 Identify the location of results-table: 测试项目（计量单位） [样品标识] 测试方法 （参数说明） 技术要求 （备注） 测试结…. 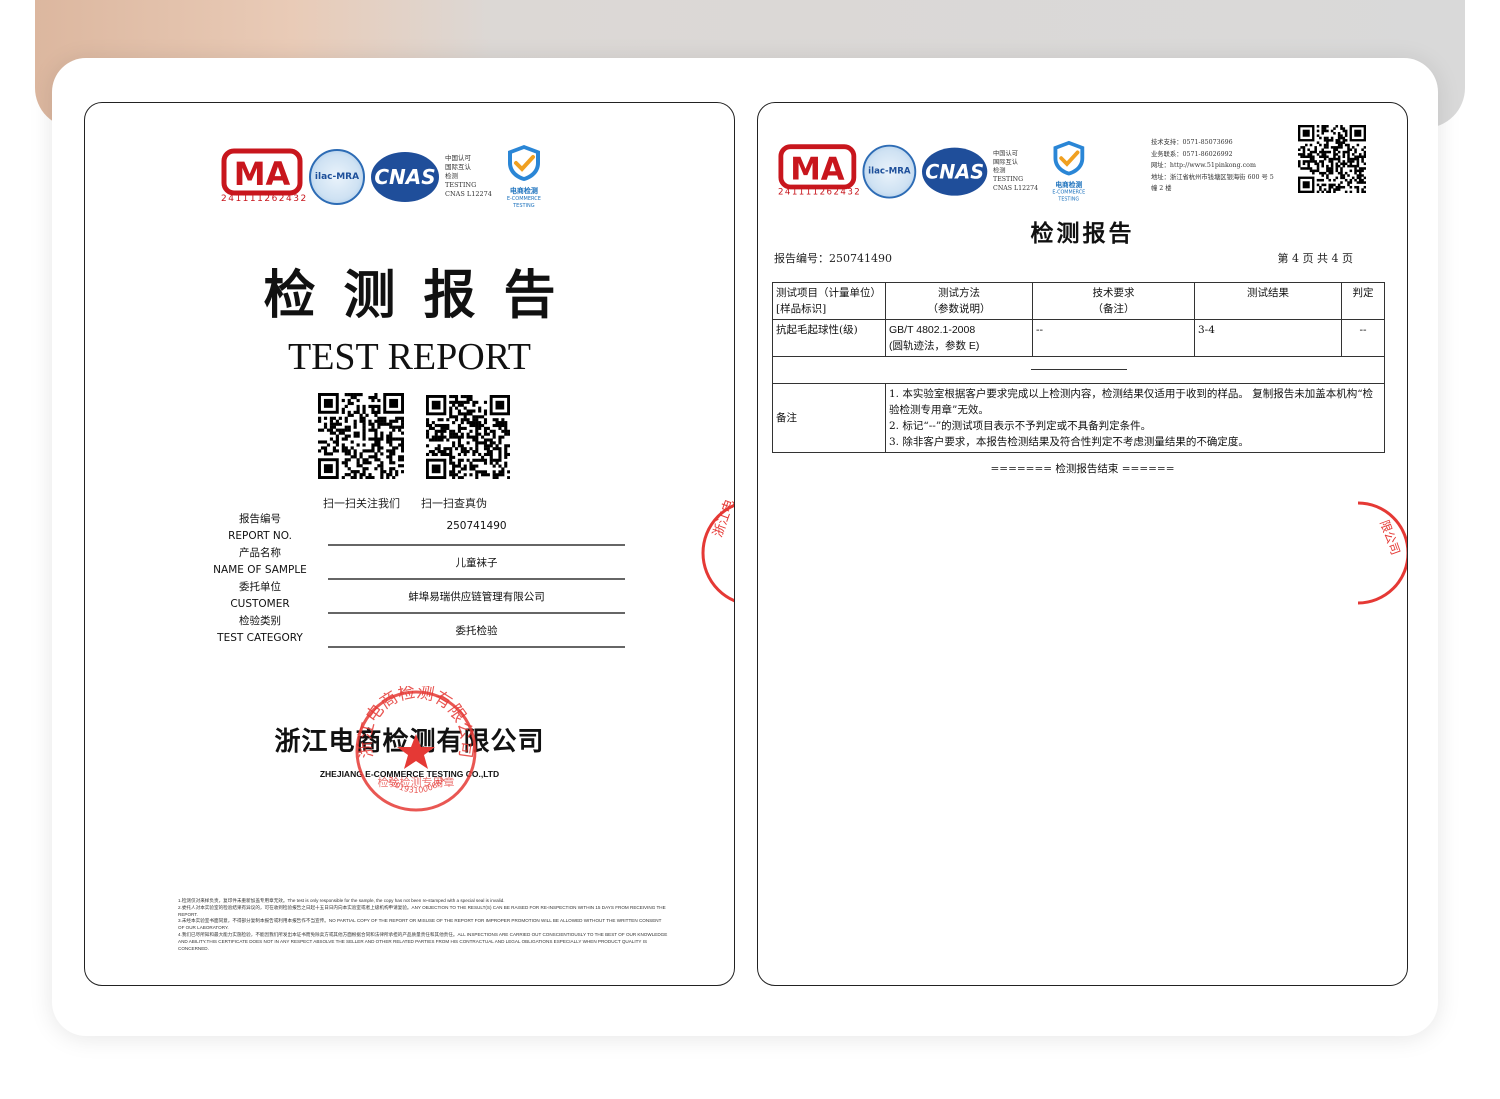
(1078, 367).